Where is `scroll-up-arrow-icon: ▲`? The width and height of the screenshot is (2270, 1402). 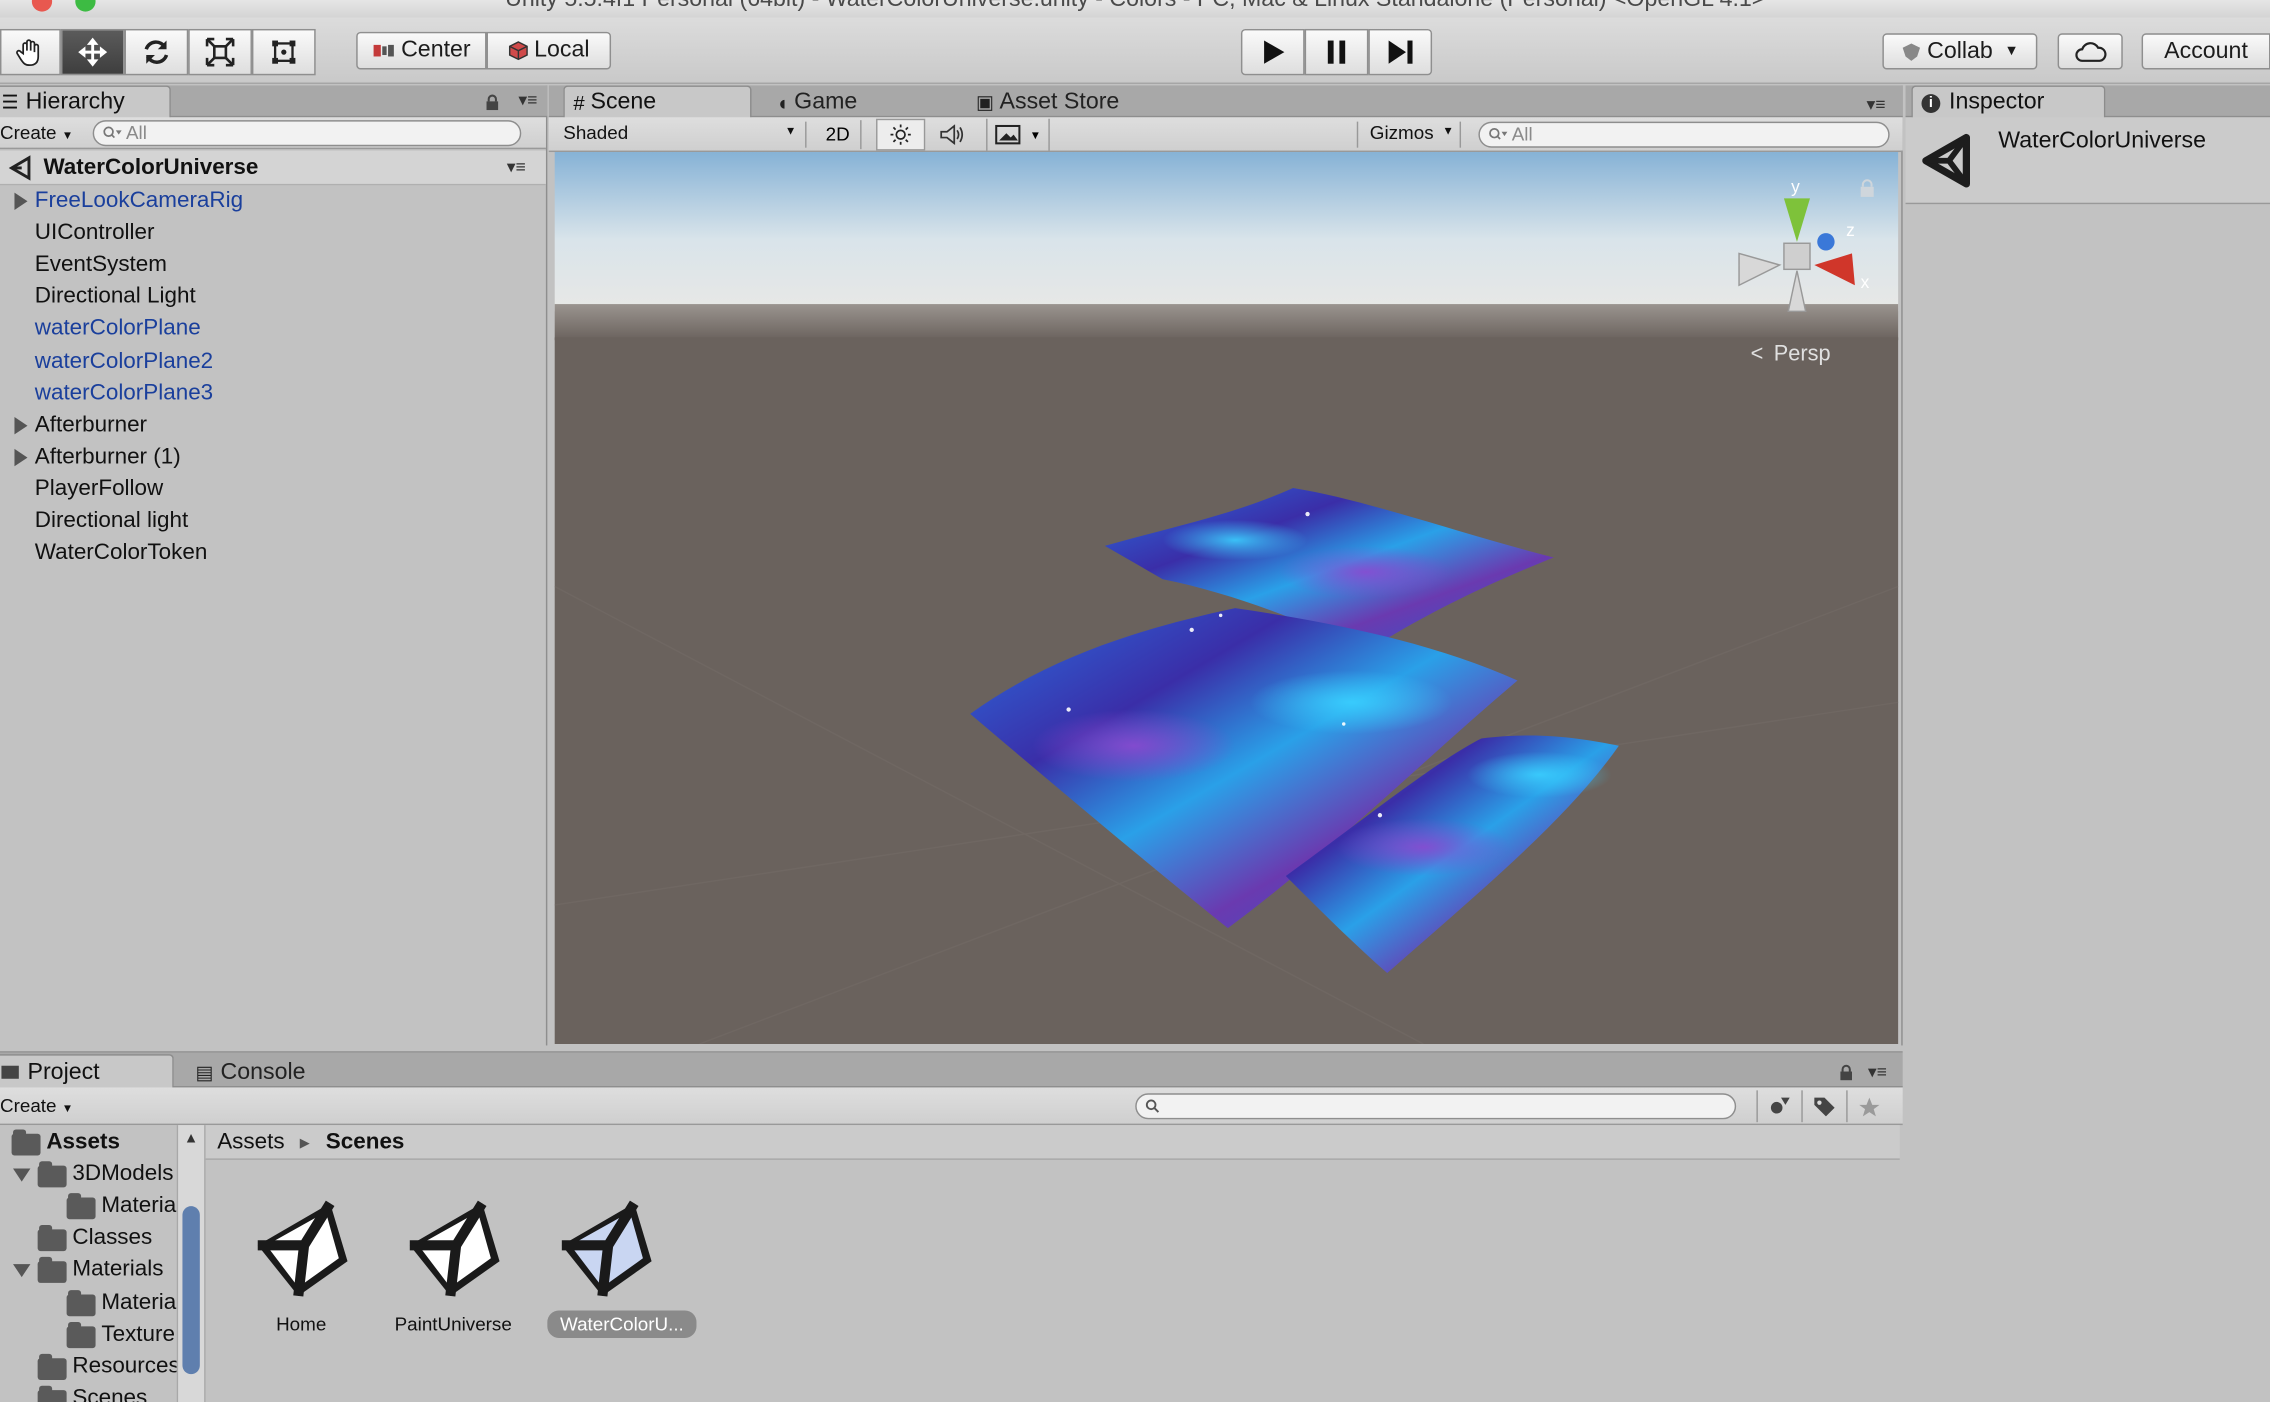
scroll-up-arrow-icon: ▲ is located at coordinates (191, 1139).